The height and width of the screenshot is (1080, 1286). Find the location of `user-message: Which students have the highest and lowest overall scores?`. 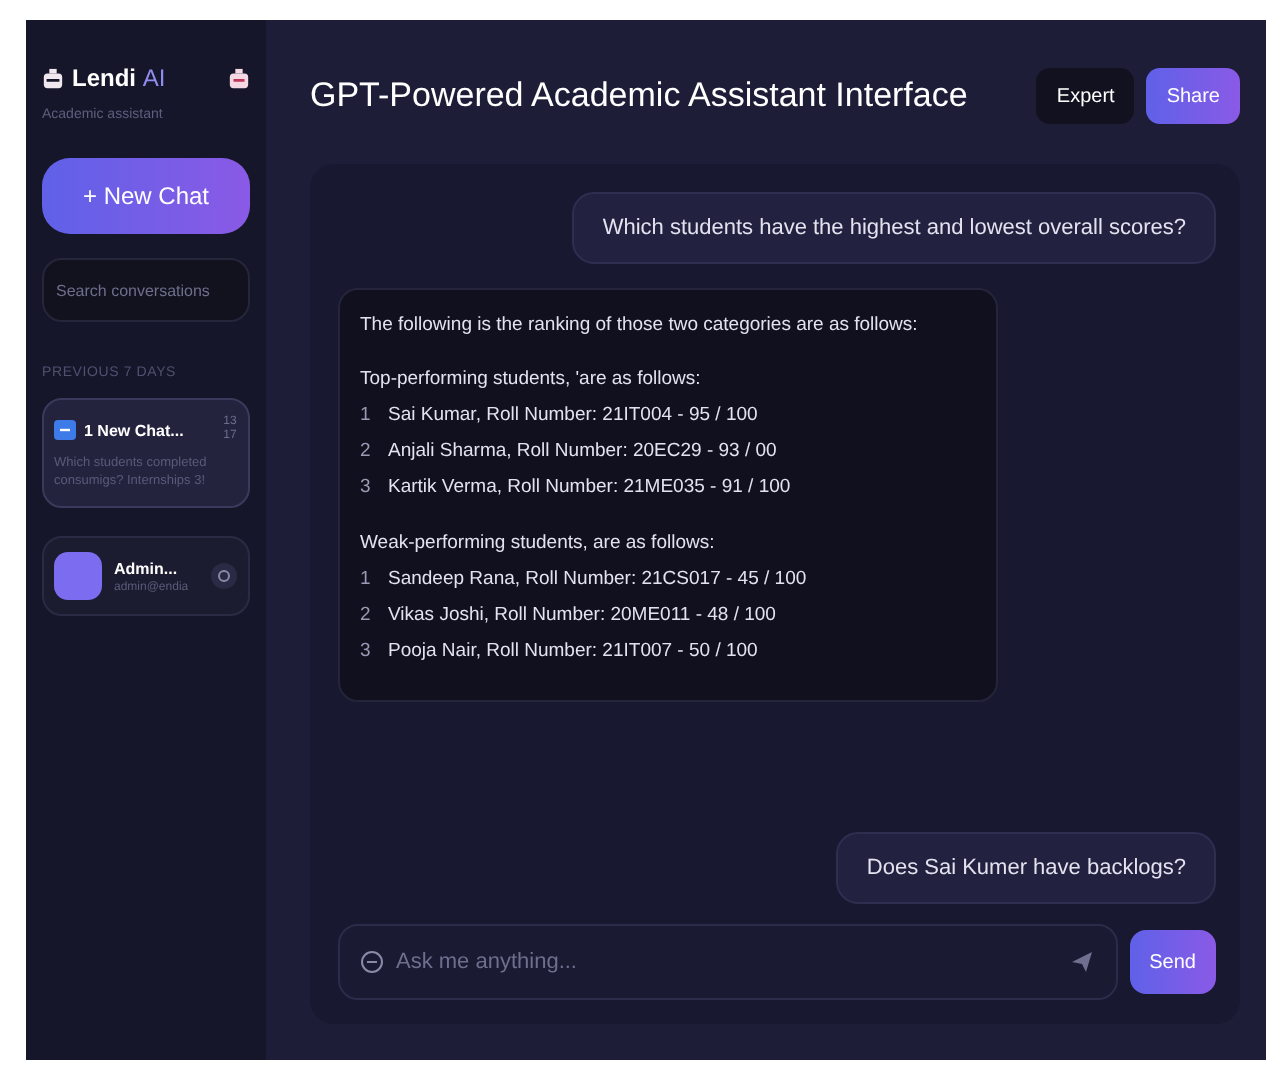

user-message: Which students have the highest and lowest overall scores? is located at coordinates (894, 228).